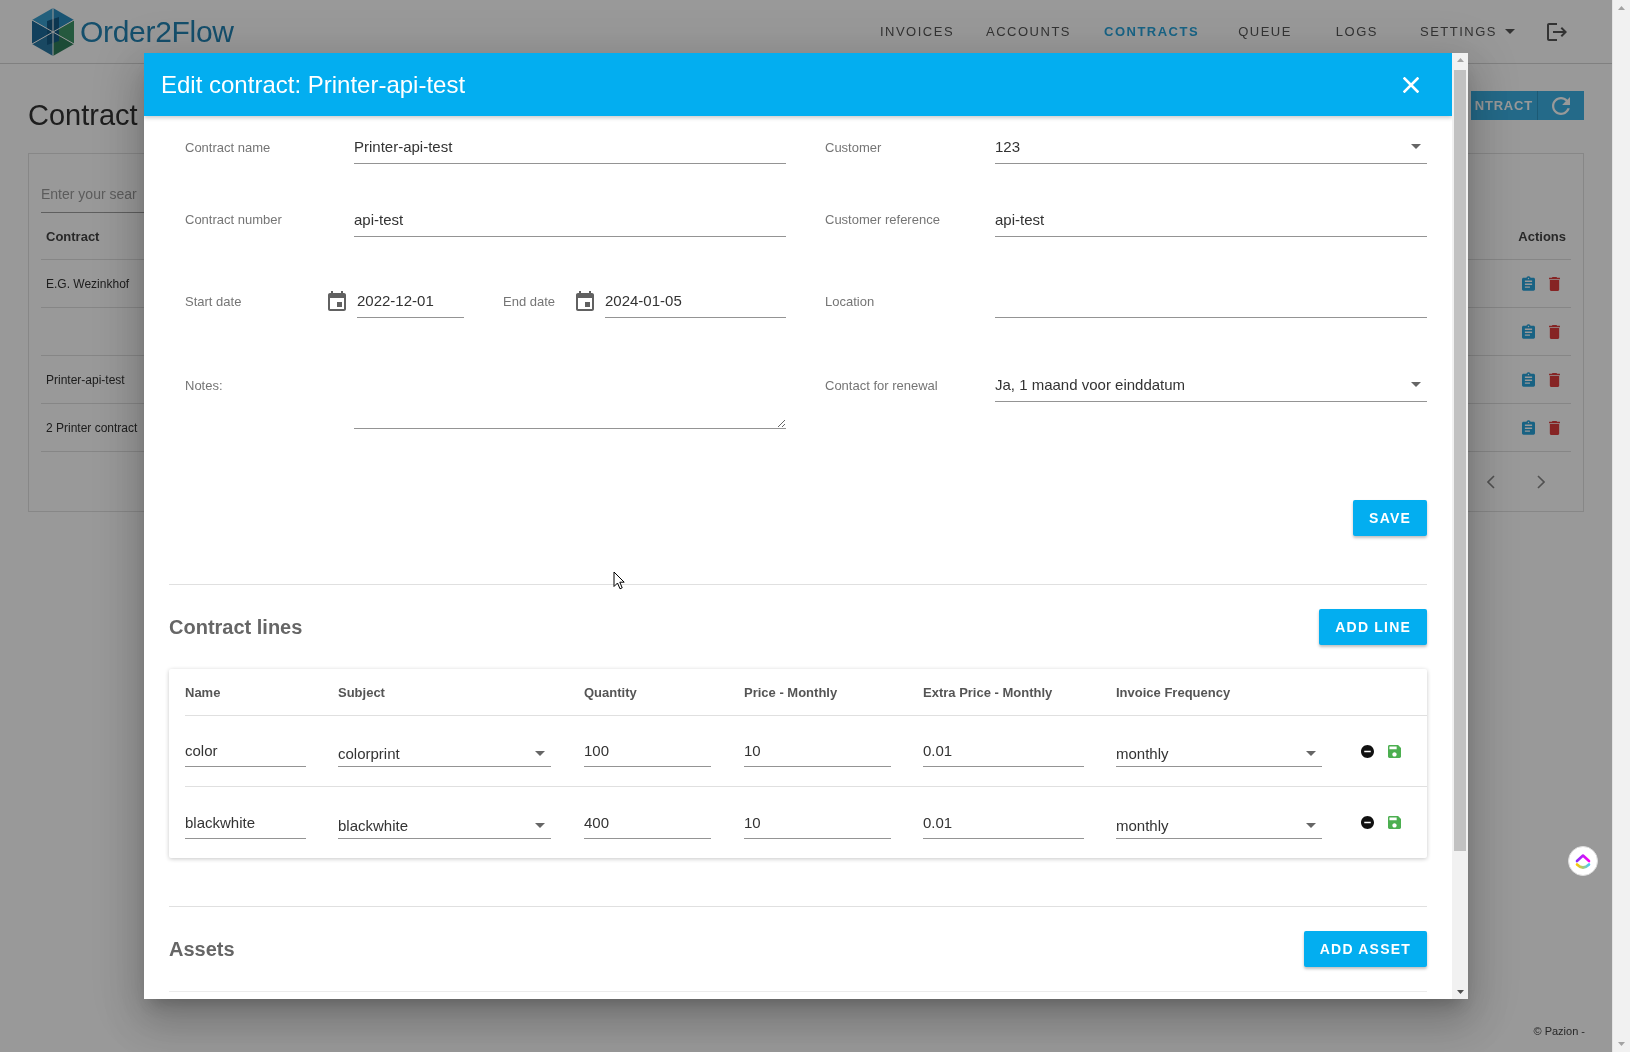  I want to click on date-field: 2024-01-05, so click(695, 301).